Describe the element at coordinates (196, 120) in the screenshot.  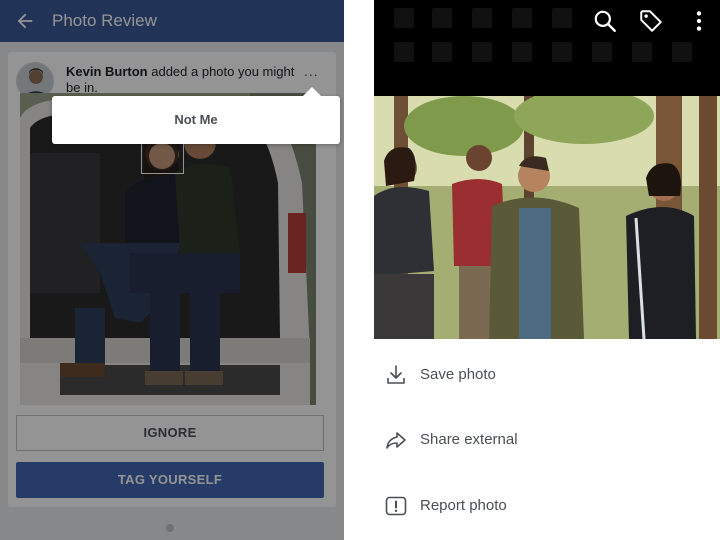
I see `not-me-option: Not Me` at that location.